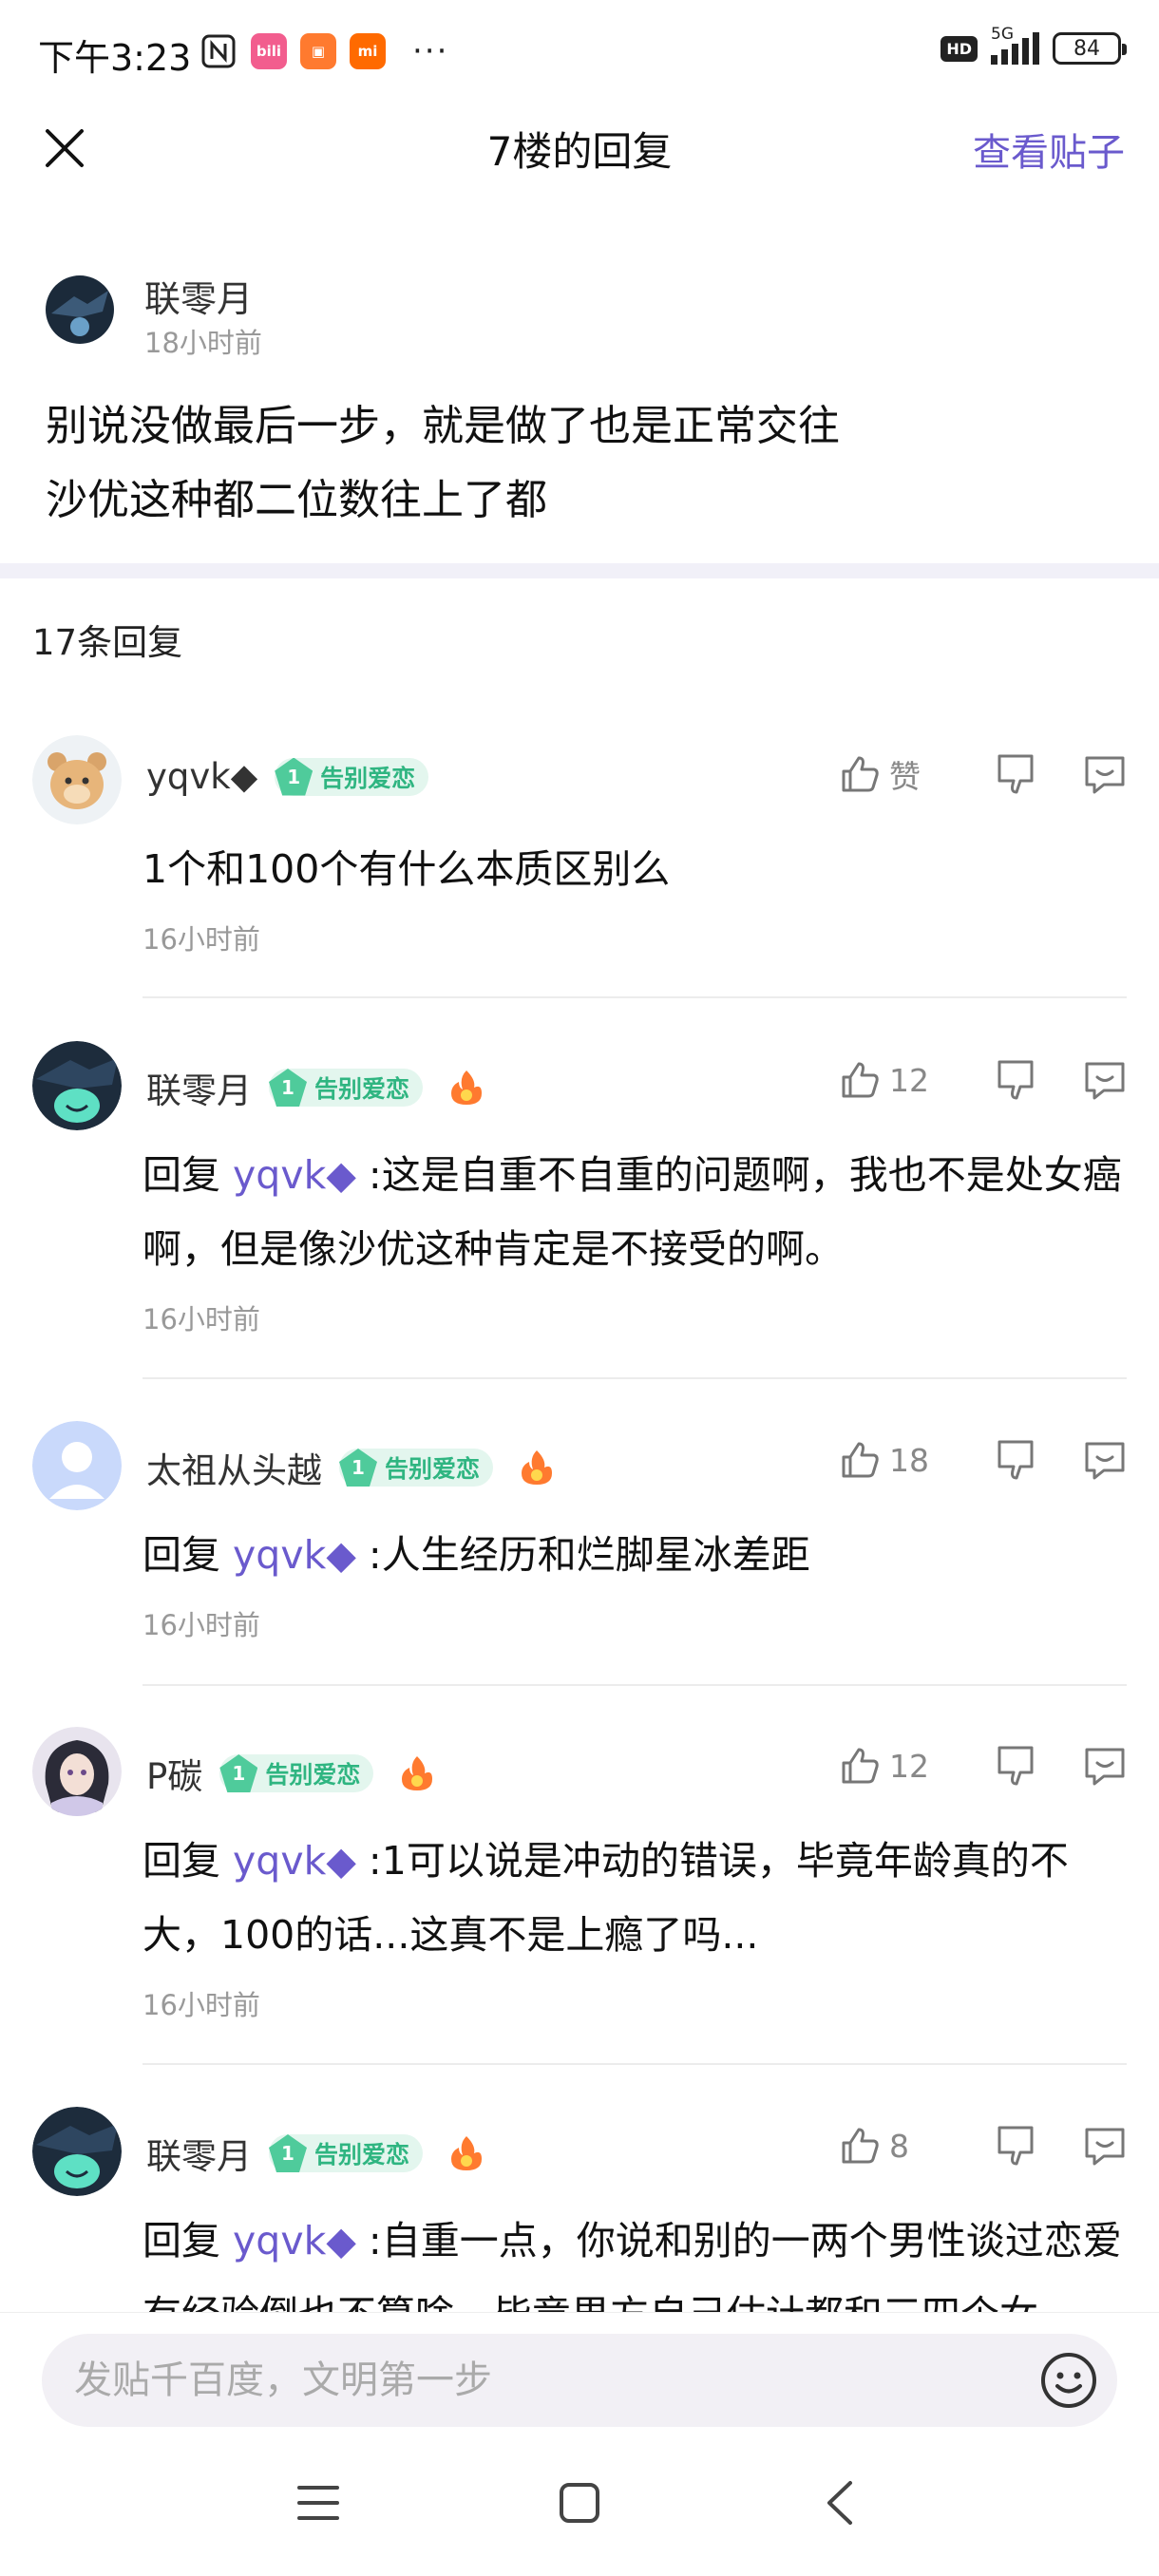 The width and height of the screenshot is (1159, 2576). Describe the element at coordinates (198, 296) in the screenshot. I see `post-username: 联零月` at that location.